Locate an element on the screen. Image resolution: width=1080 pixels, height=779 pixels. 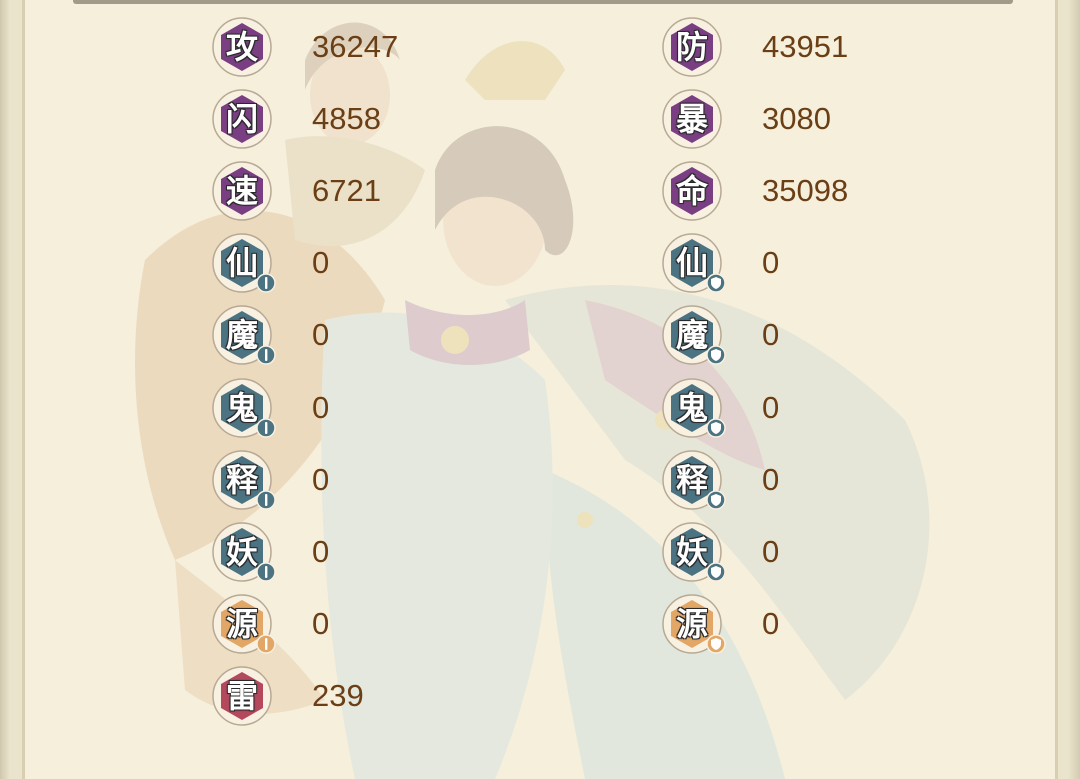
attribute-label: 速 is located at coordinates (241, 191).